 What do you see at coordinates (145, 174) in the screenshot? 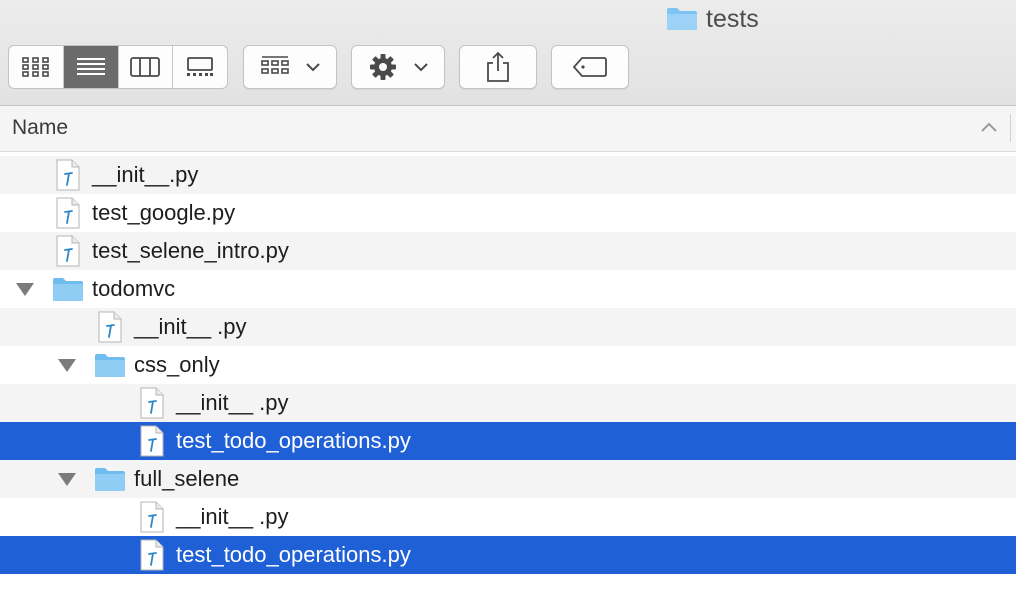
I see `file-name-label: __init__.py` at bounding box center [145, 174].